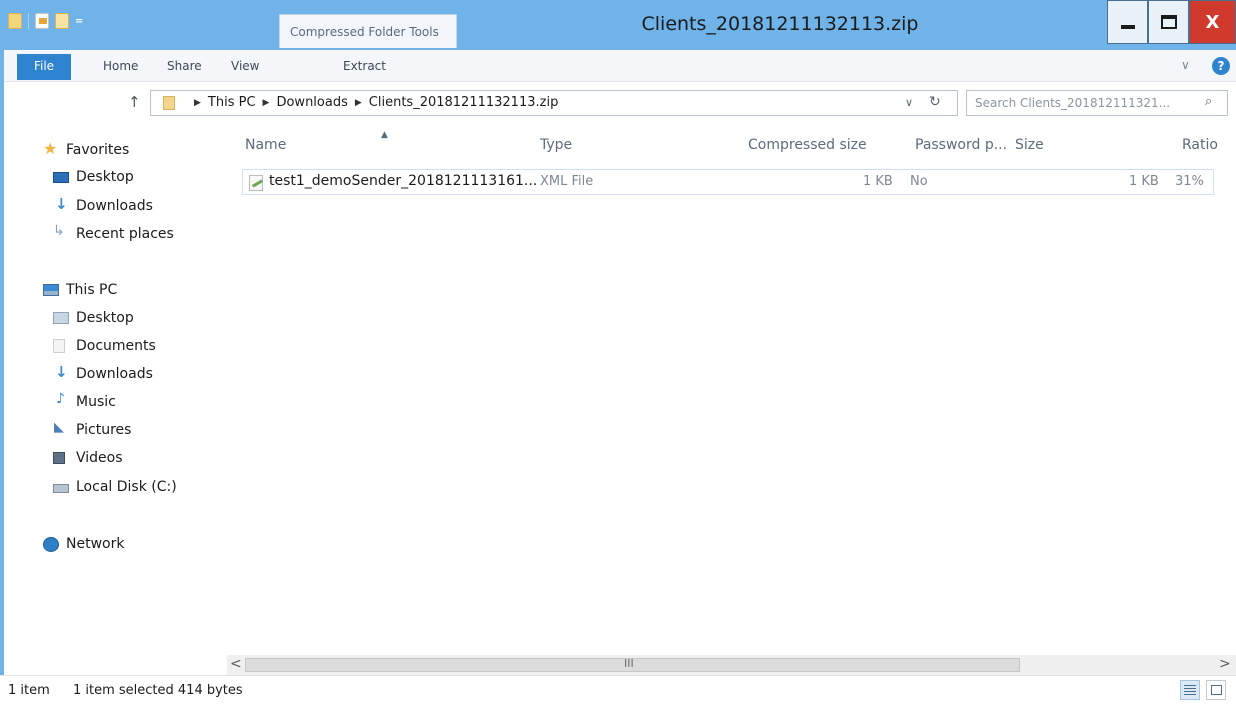 The width and height of the screenshot is (1236, 705). I want to click on search-input, so click(1086, 103).